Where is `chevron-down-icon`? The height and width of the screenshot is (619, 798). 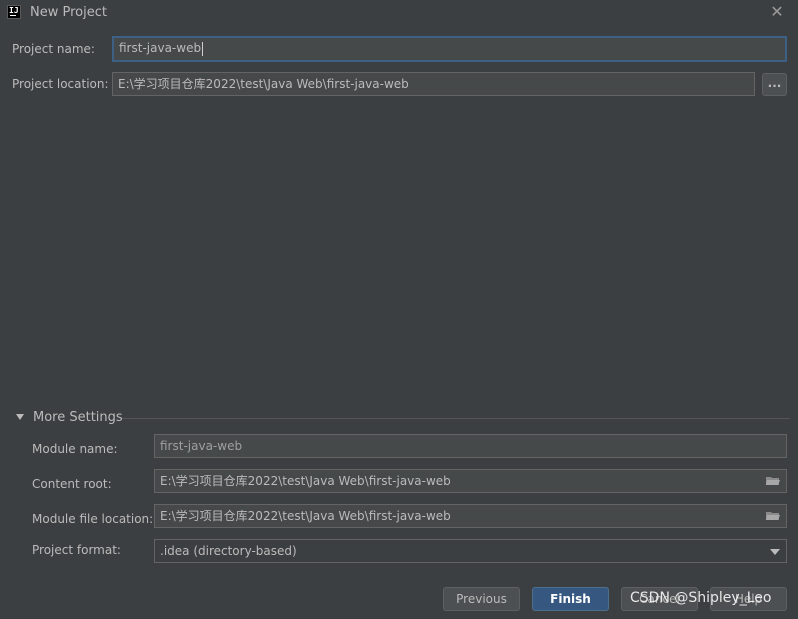
chevron-down-icon is located at coordinates (775, 552).